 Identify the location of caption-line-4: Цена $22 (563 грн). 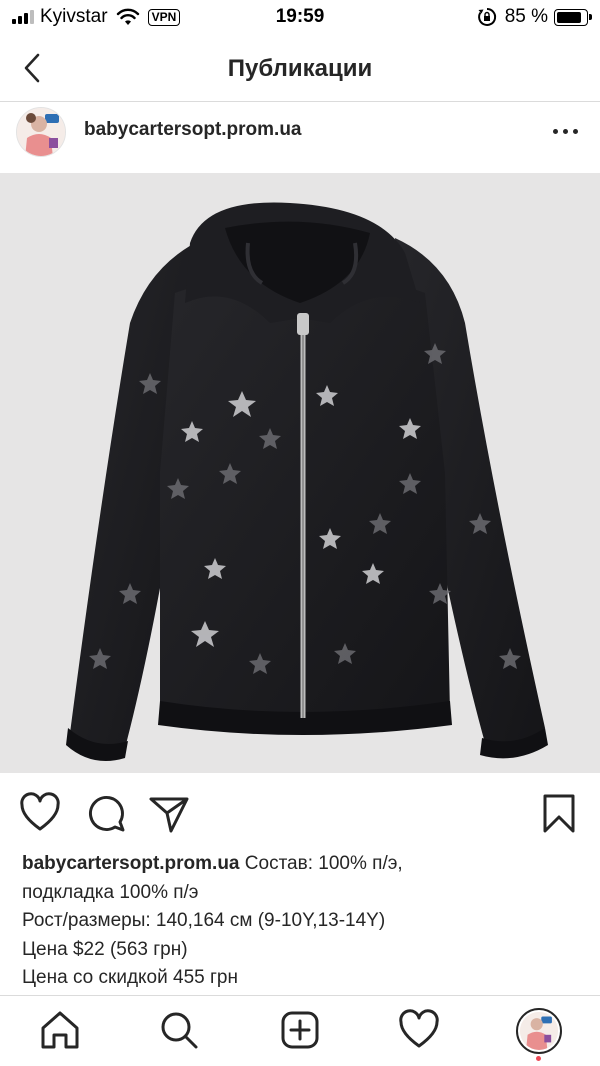
(105, 949).